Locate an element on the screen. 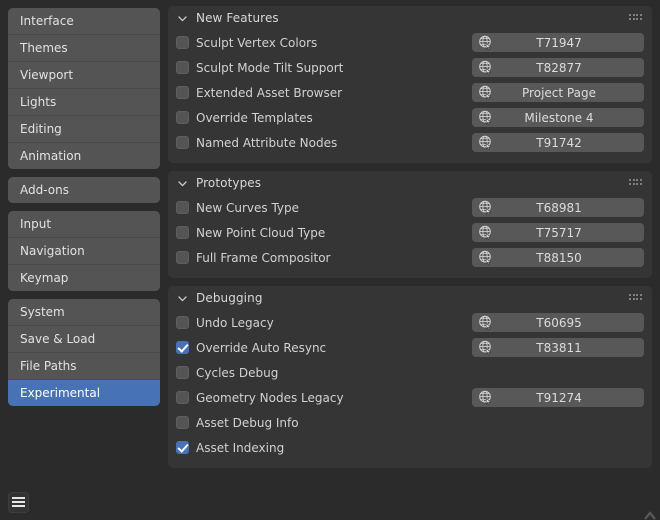  link-button-label: T60695 is located at coordinates (559, 322).